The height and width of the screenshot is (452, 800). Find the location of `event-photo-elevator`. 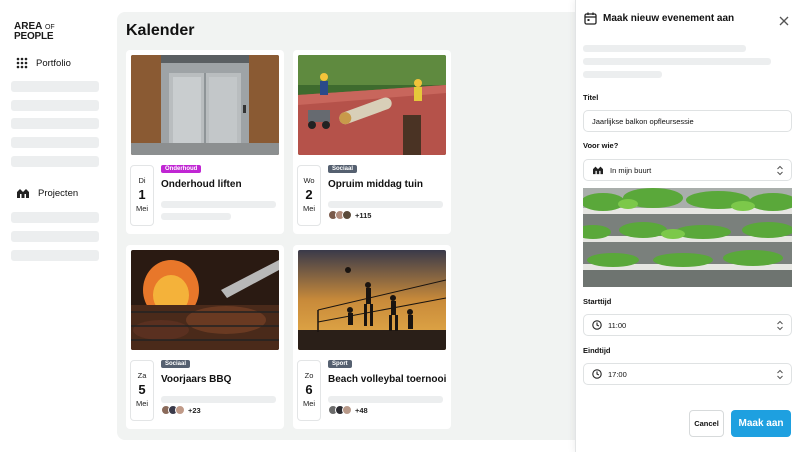

event-photo-elevator is located at coordinates (205, 105).